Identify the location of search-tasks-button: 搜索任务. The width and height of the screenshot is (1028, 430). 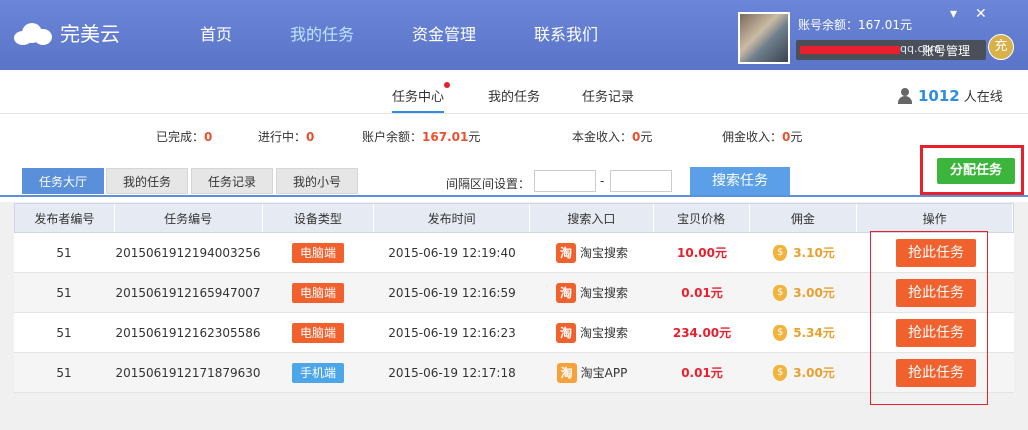
(740, 181).